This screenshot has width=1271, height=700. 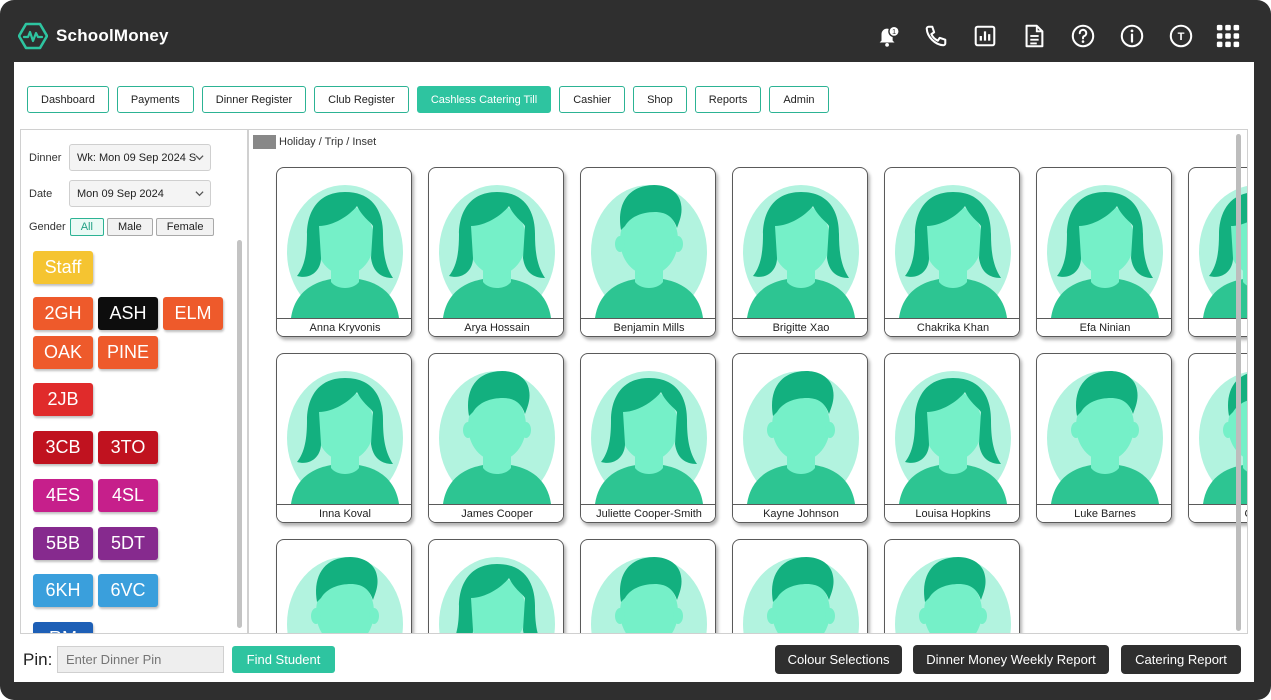 What do you see at coordinates (128, 352) in the screenshot?
I see `class-pine-button: PINE` at bounding box center [128, 352].